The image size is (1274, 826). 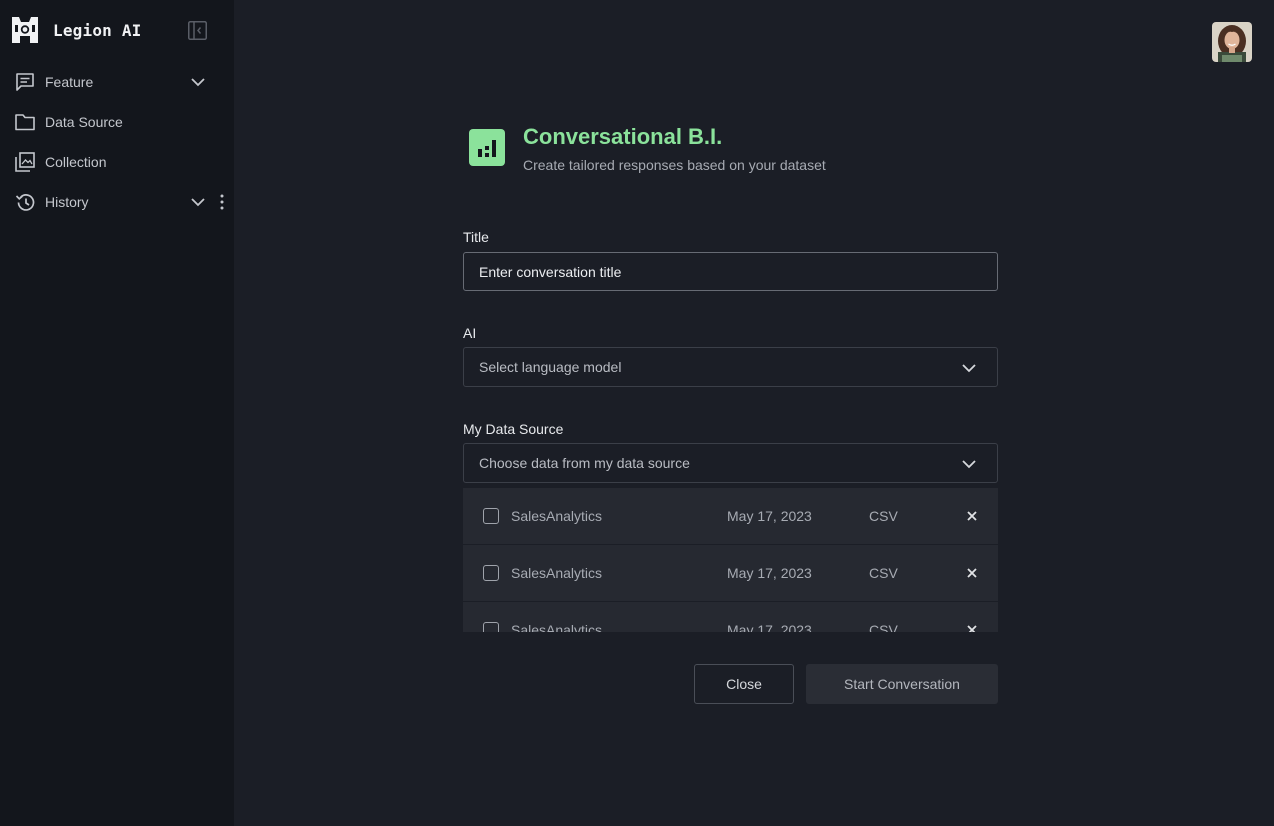 I want to click on title-input, so click(x=730, y=271).